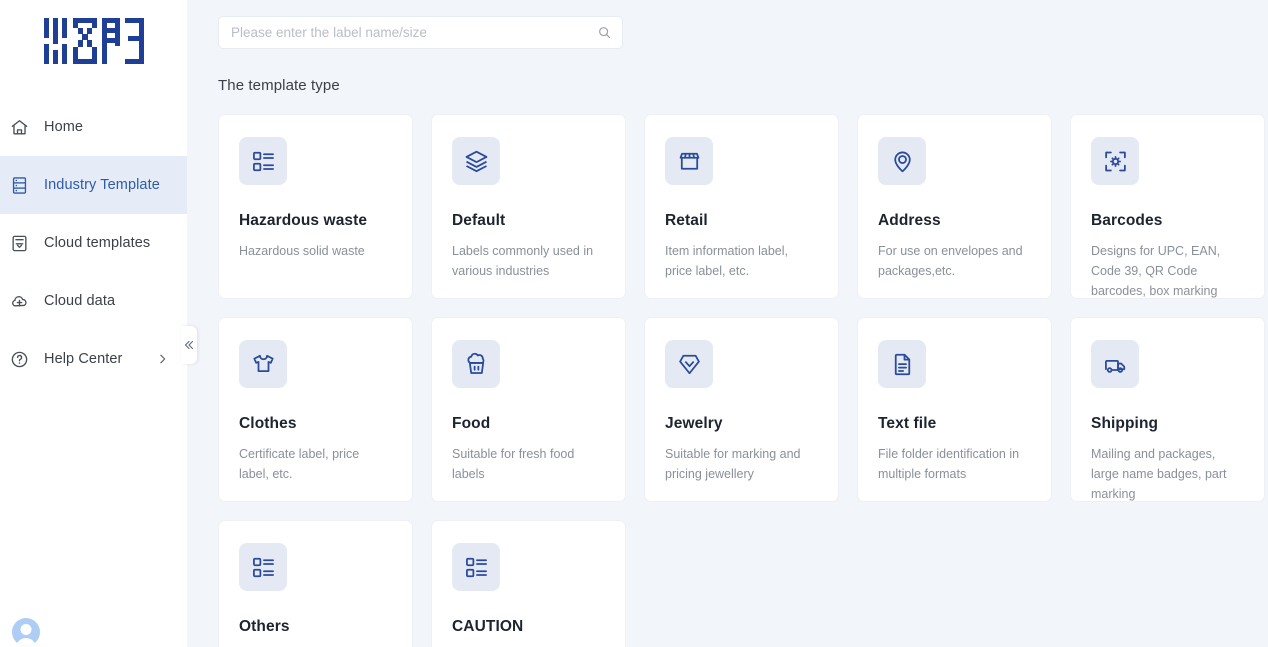 This screenshot has width=1268, height=647. Describe the element at coordinates (279, 85) in the screenshot. I see `page-title: The template type` at that location.